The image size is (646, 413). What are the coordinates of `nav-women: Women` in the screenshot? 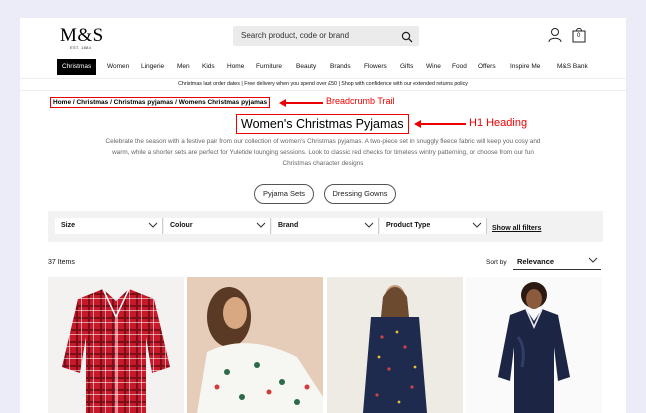 It's located at (118, 67).